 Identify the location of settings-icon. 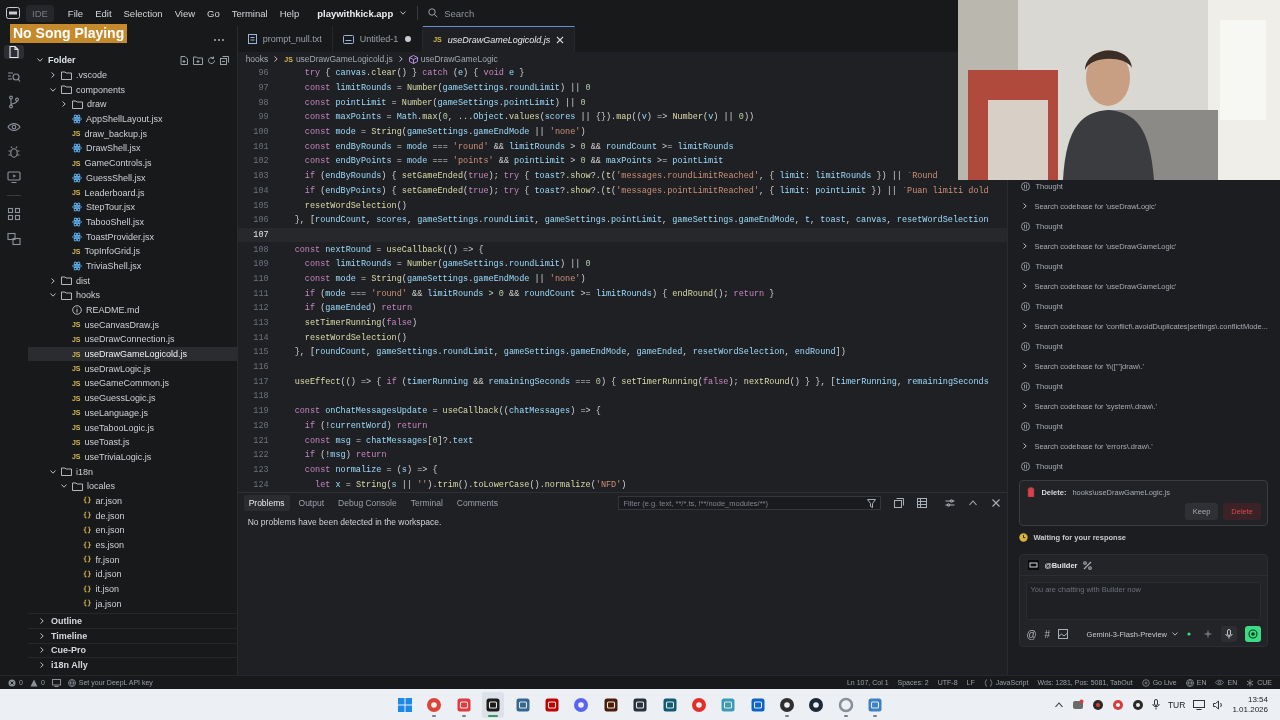
(950, 503).